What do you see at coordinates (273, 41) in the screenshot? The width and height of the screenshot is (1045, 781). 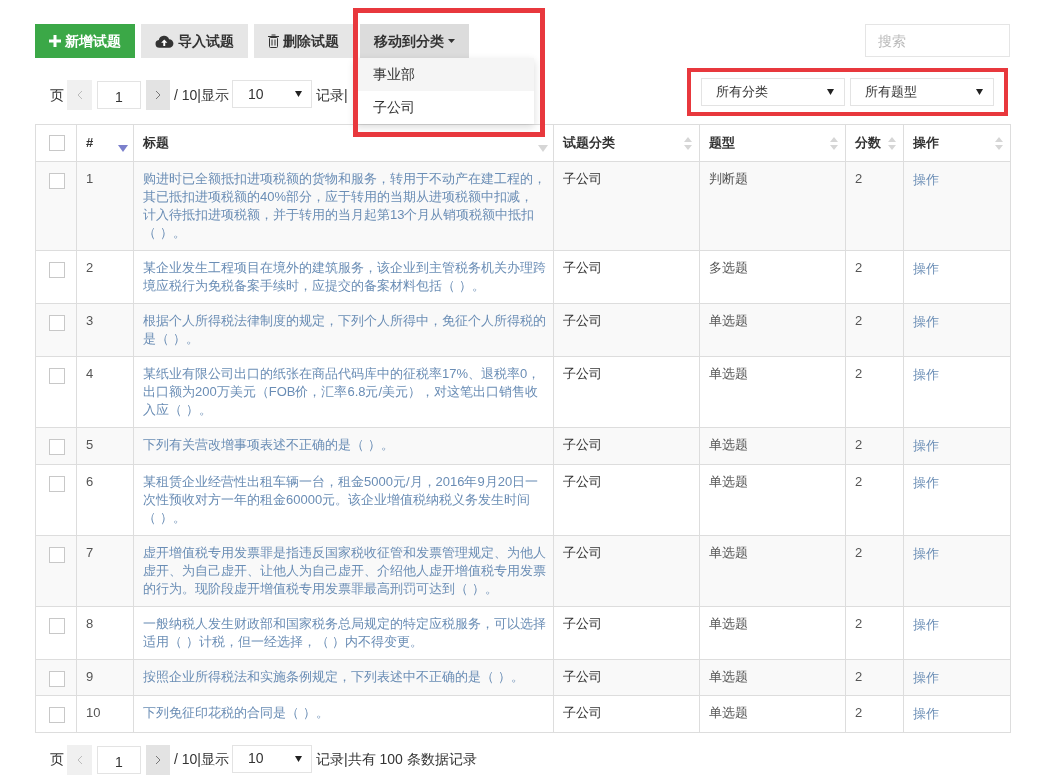 I see `trash-icon` at bounding box center [273, 41].